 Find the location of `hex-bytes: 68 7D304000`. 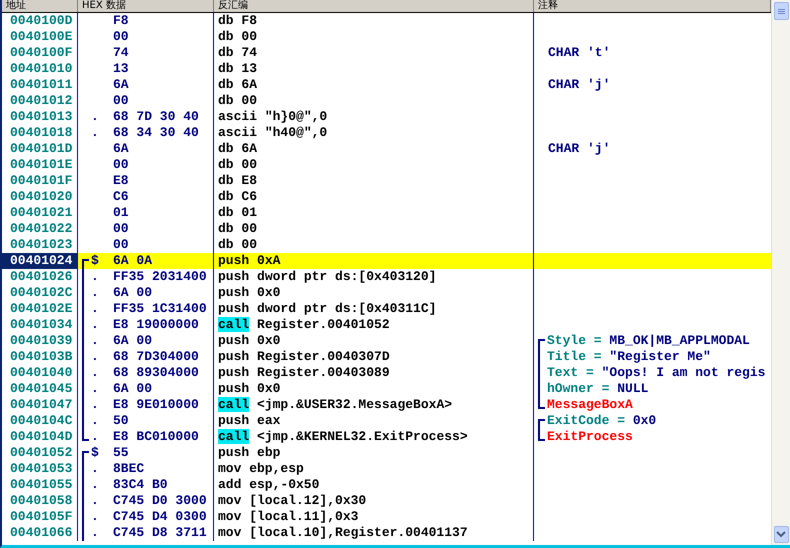

hex-bytes: 68 7D304000 is located at coordinates (156, 357).